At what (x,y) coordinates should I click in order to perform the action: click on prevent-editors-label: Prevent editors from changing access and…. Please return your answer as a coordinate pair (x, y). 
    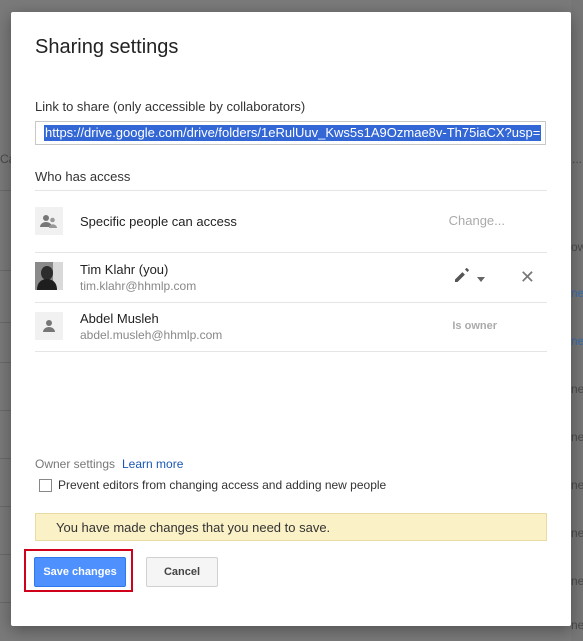
    Looking at the image, I should click on (222, 485).